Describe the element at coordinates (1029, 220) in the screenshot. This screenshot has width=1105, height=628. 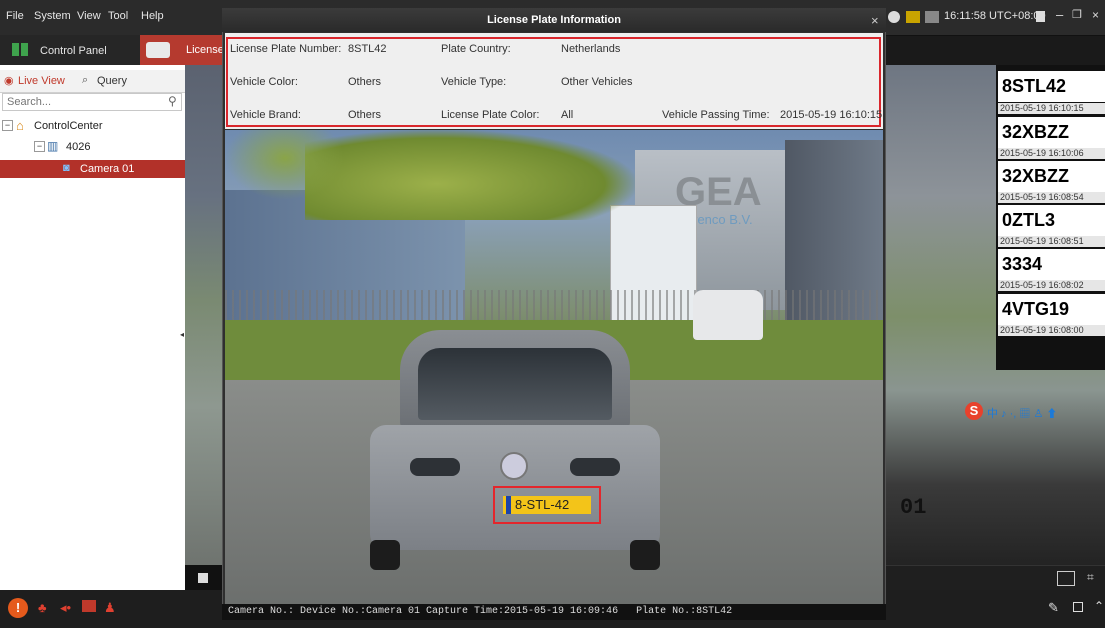
I see `plate-number: 0ZTL3` at that location.